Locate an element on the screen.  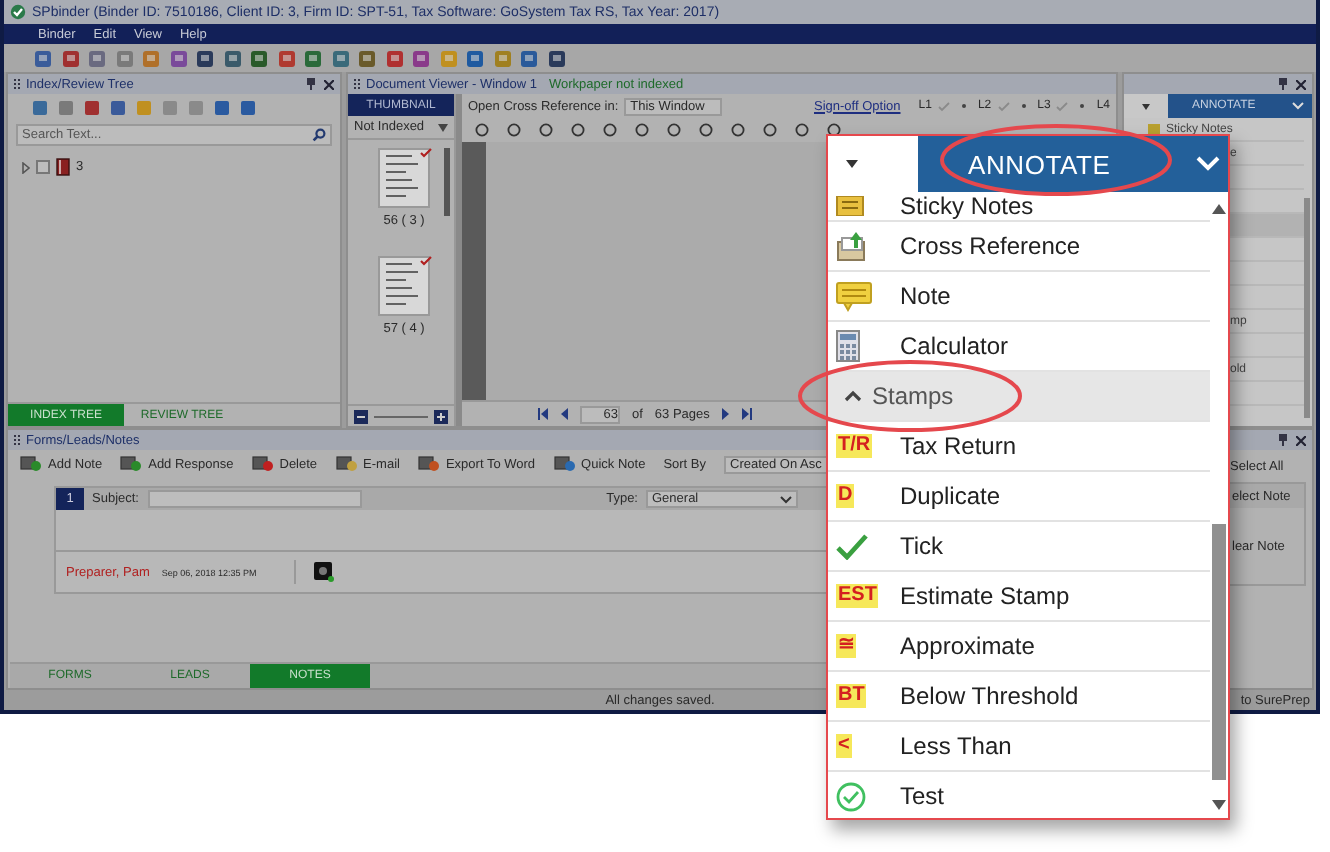
stamp-icon: D is located at coordinates (845, 496).